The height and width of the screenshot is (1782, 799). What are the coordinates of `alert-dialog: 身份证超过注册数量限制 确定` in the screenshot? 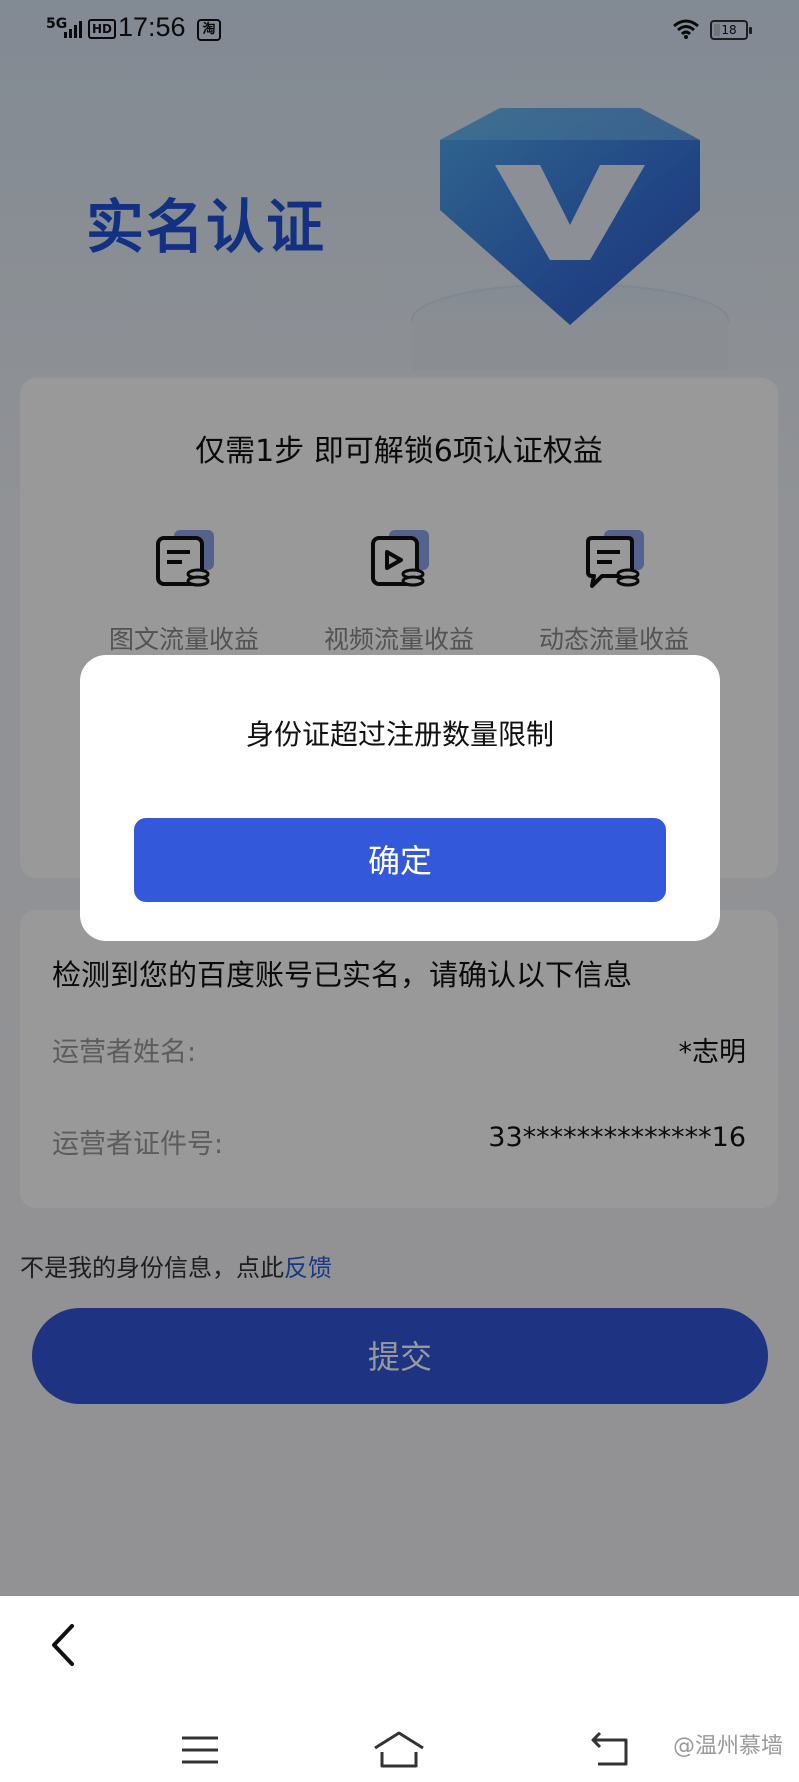 It's located at (400, 798).